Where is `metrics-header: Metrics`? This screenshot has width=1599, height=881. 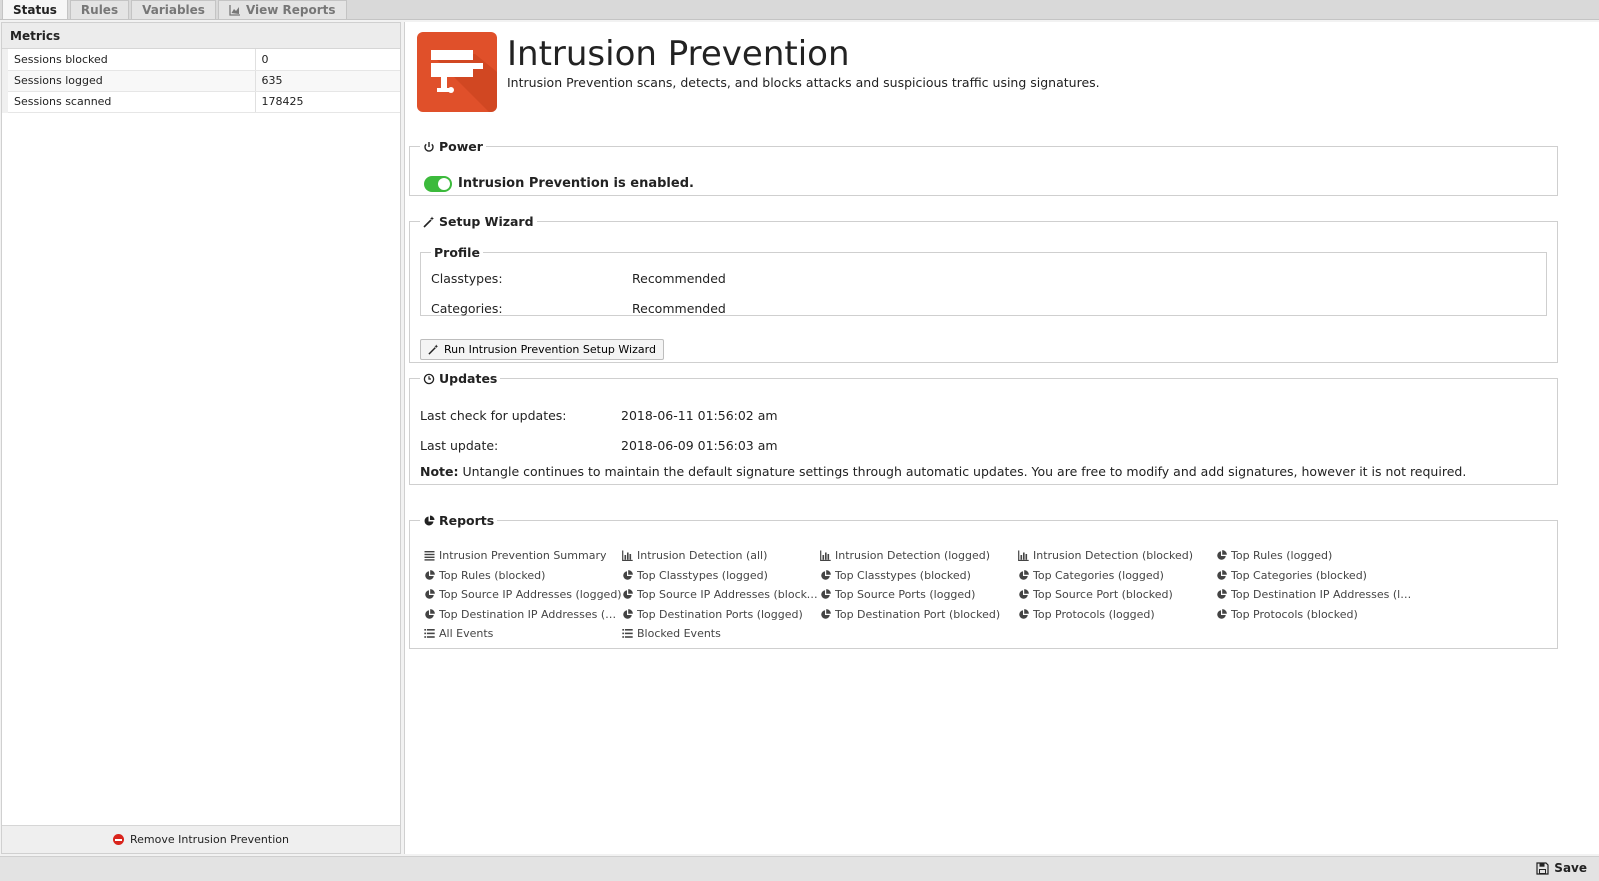
metrics-header: Metrics is located at coordinates (201, 36).